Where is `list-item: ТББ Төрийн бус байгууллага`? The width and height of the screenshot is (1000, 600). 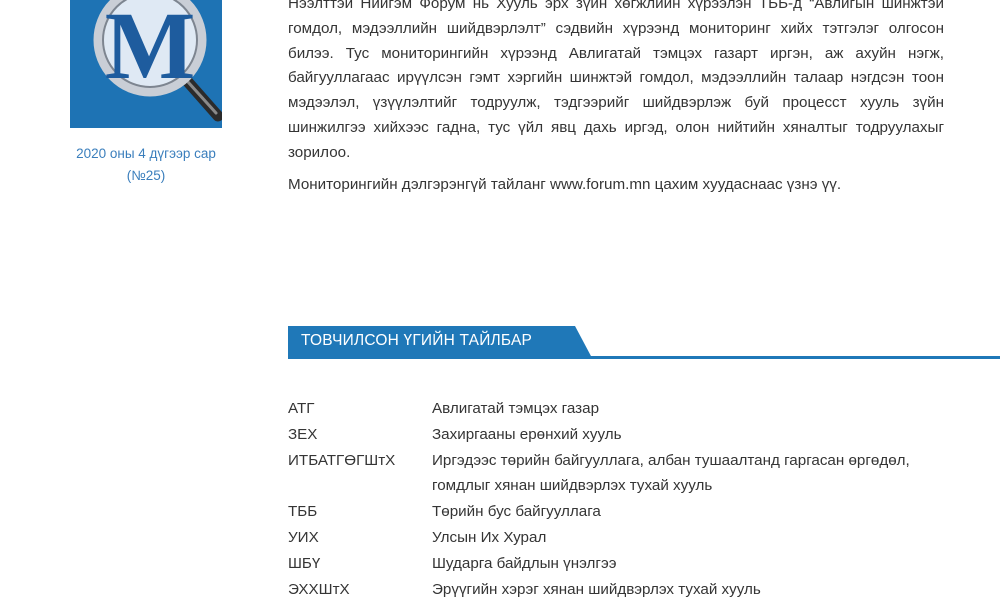 list-item: ТББ Төрийн бус байгууллага is located at coordinates (618, 512).